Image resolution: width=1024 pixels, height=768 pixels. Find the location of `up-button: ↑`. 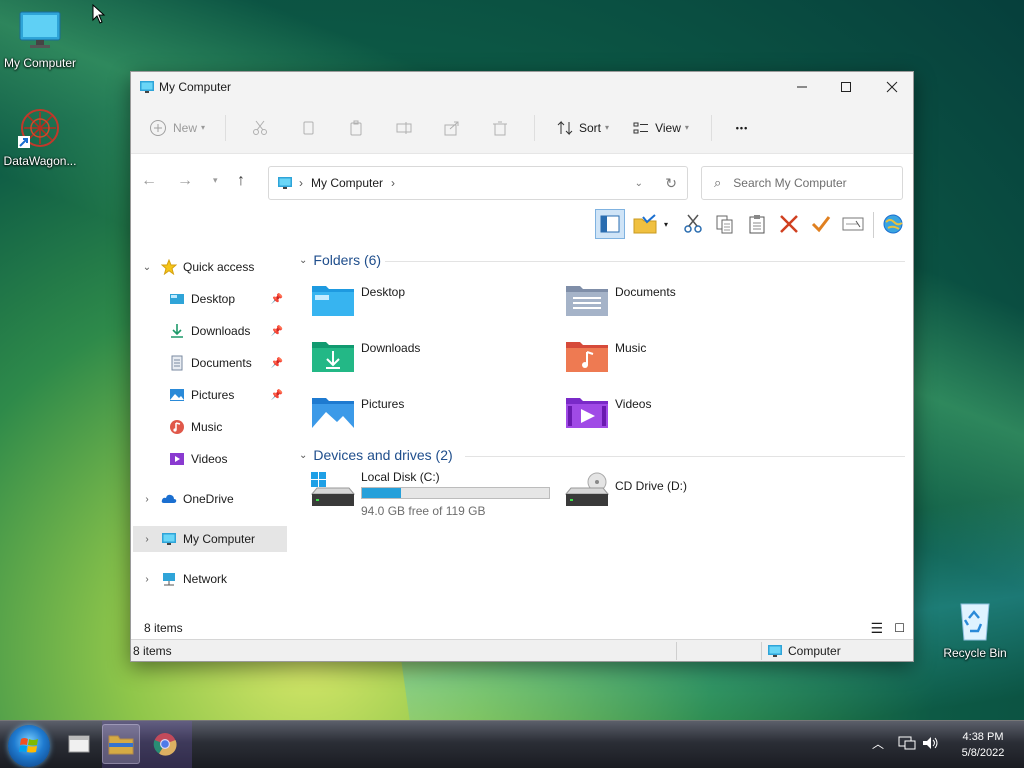

up-button: ↑ is located at coordinates (241, 181).